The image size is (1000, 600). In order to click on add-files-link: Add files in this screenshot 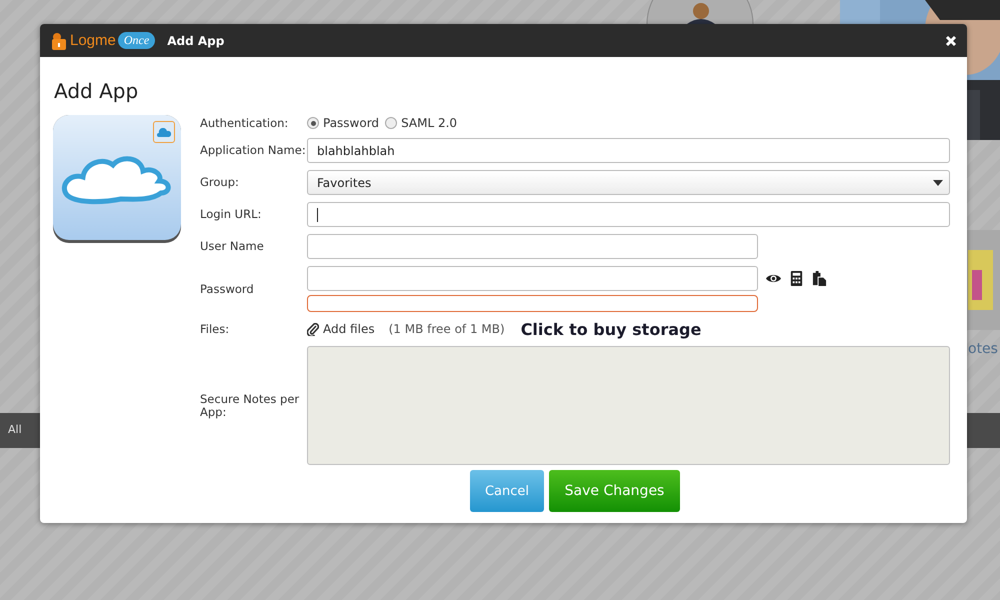, I will do `click(349, 329)`.